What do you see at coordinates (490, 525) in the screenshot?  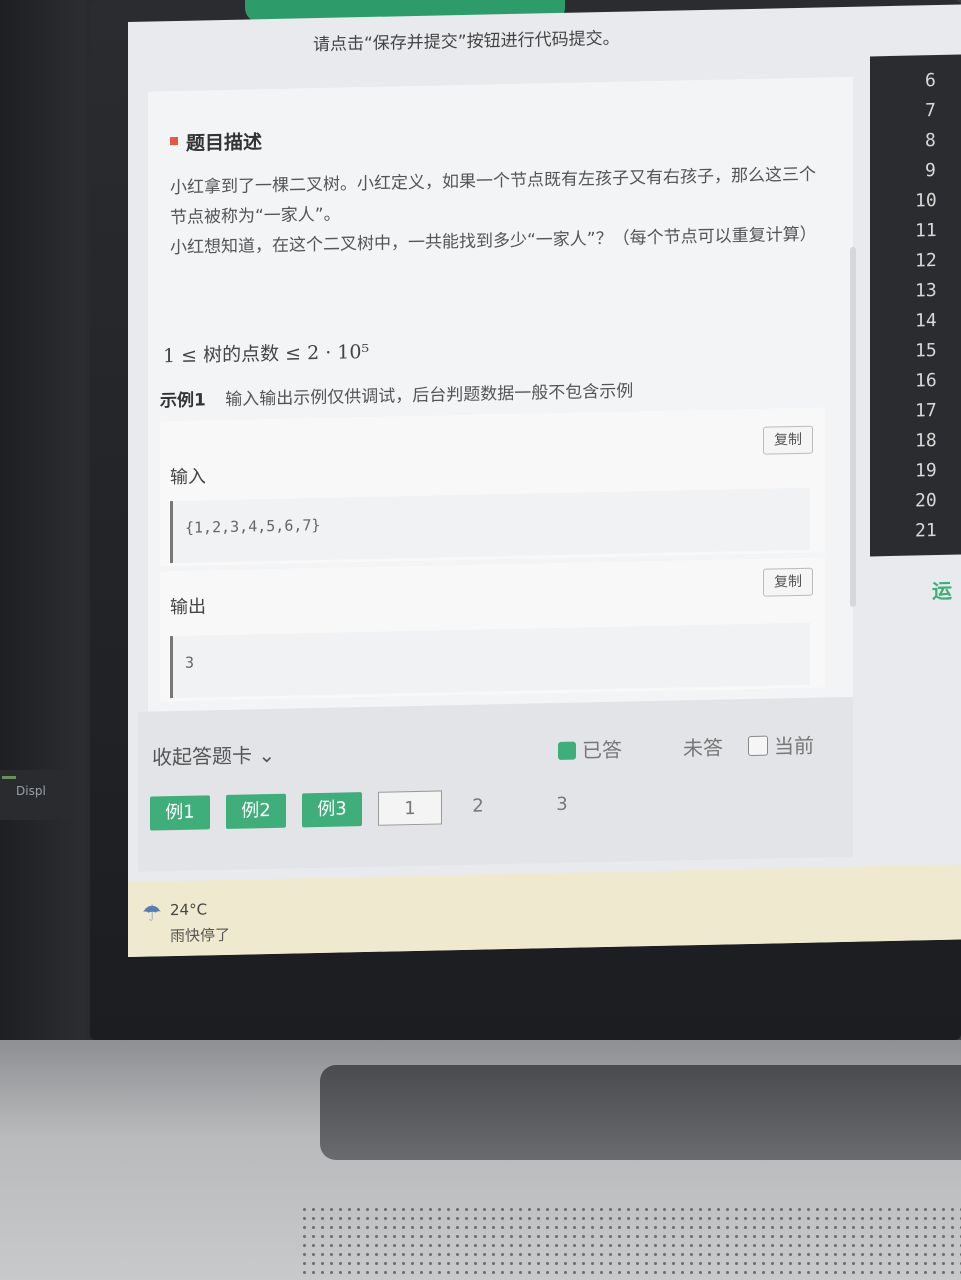 I see `input-value: {1,2,3,4,5,6,7}` at bounding box center [490, 525].